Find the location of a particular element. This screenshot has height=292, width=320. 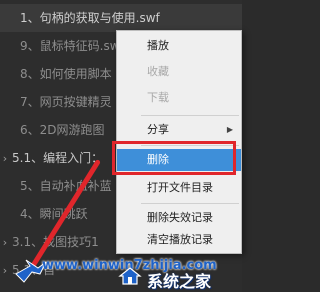

menu-item-favorite: 收藏 is located at coordinates (179, 72).